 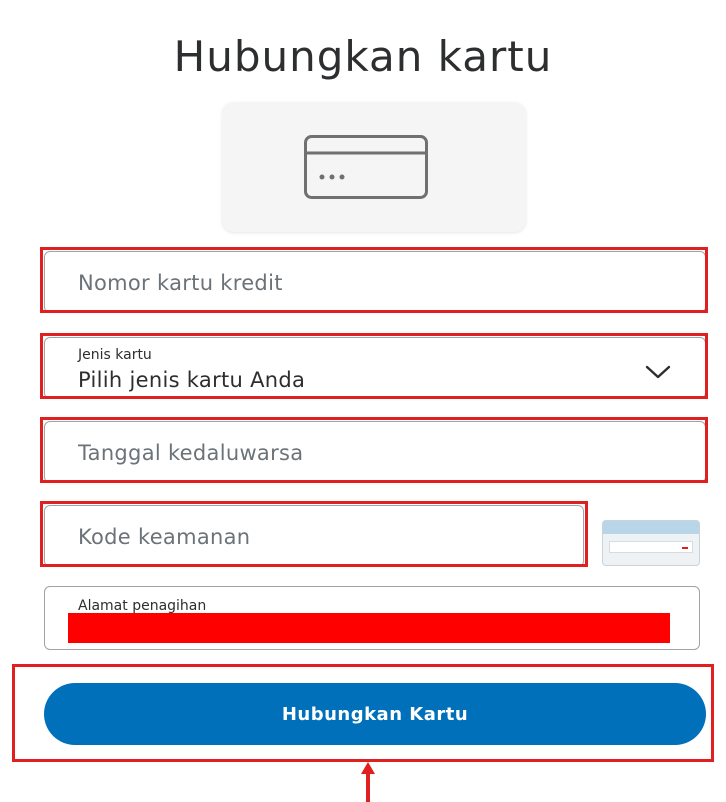 I want to click on chevron-down-icon, so click(x=658, y=372).